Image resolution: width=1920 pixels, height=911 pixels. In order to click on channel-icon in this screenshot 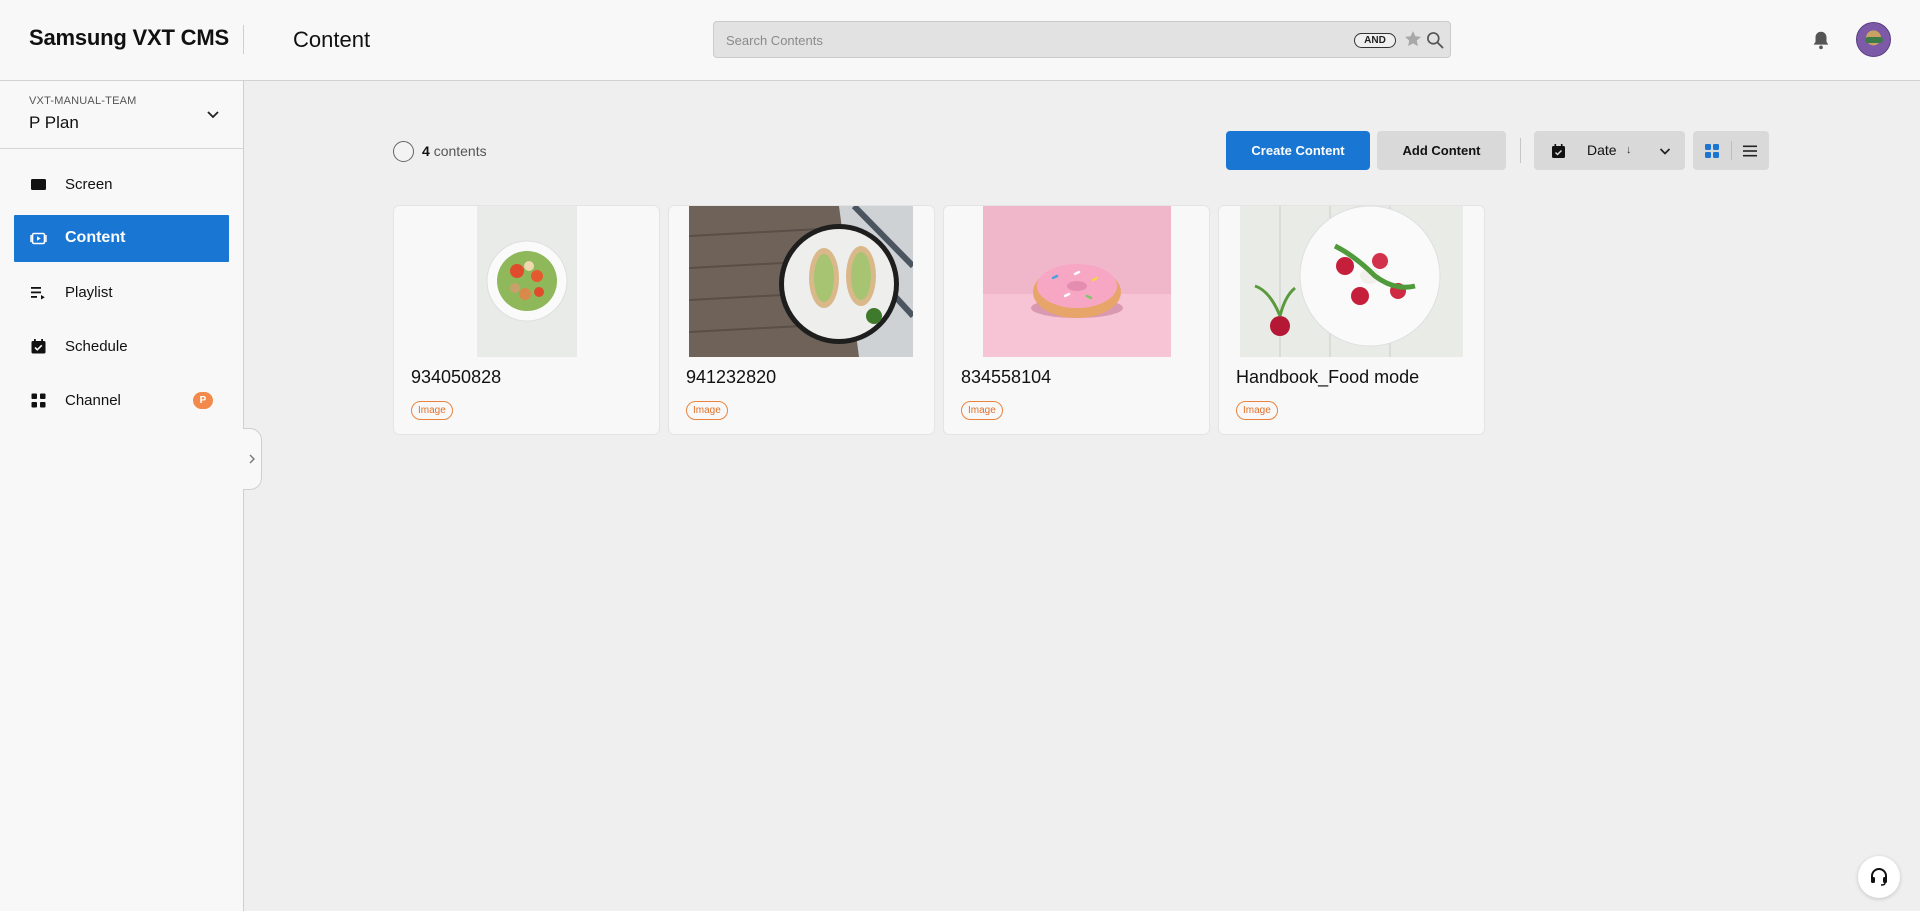, I will do `click(38, 400)`.